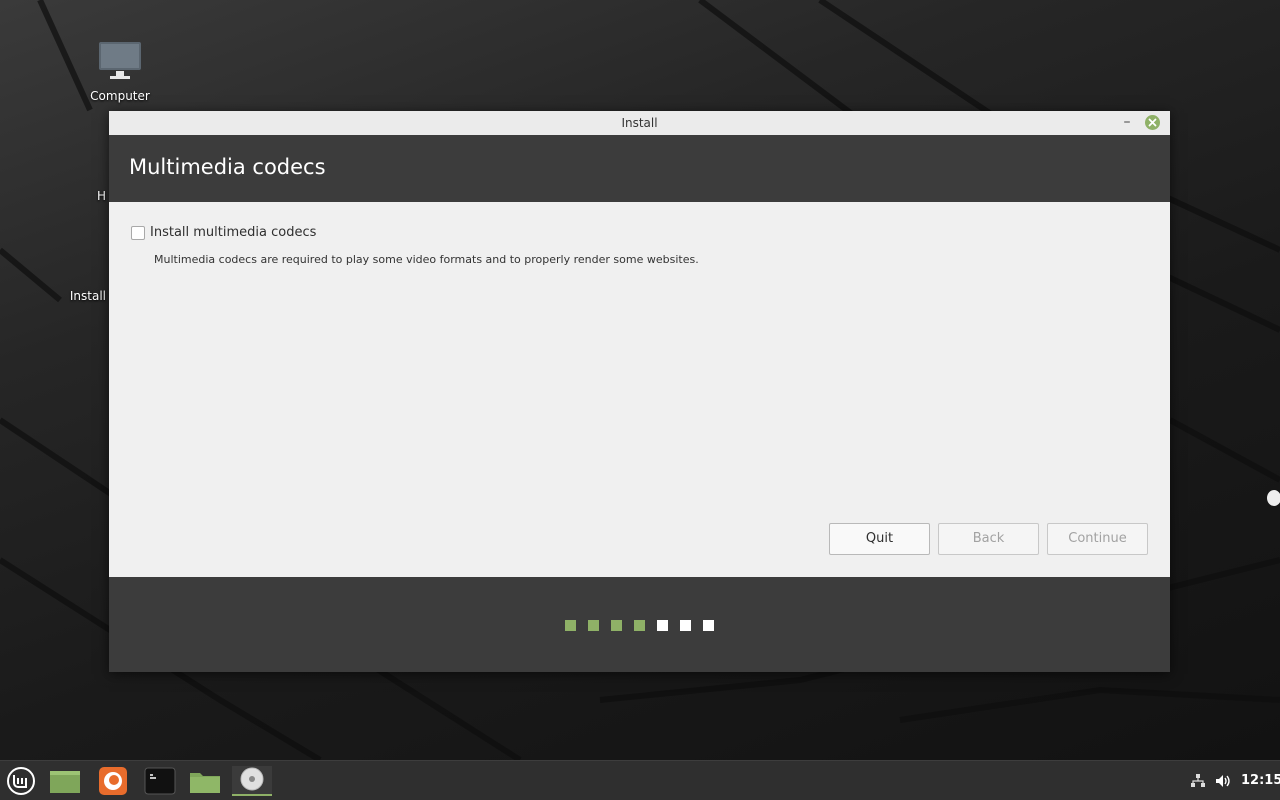 This screenshot has width=1280, height=800. Describe the element at coordinates (1097, 539) in the screenshot. I see `continue-button: Continue` at that location.